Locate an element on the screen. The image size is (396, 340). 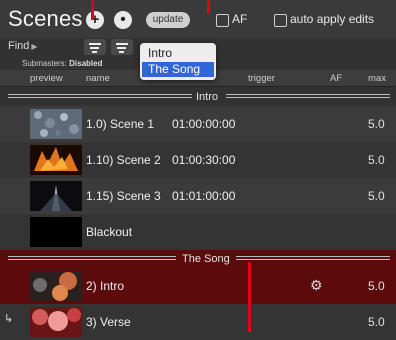
column-af: AF is located at coordinates (336, 78).